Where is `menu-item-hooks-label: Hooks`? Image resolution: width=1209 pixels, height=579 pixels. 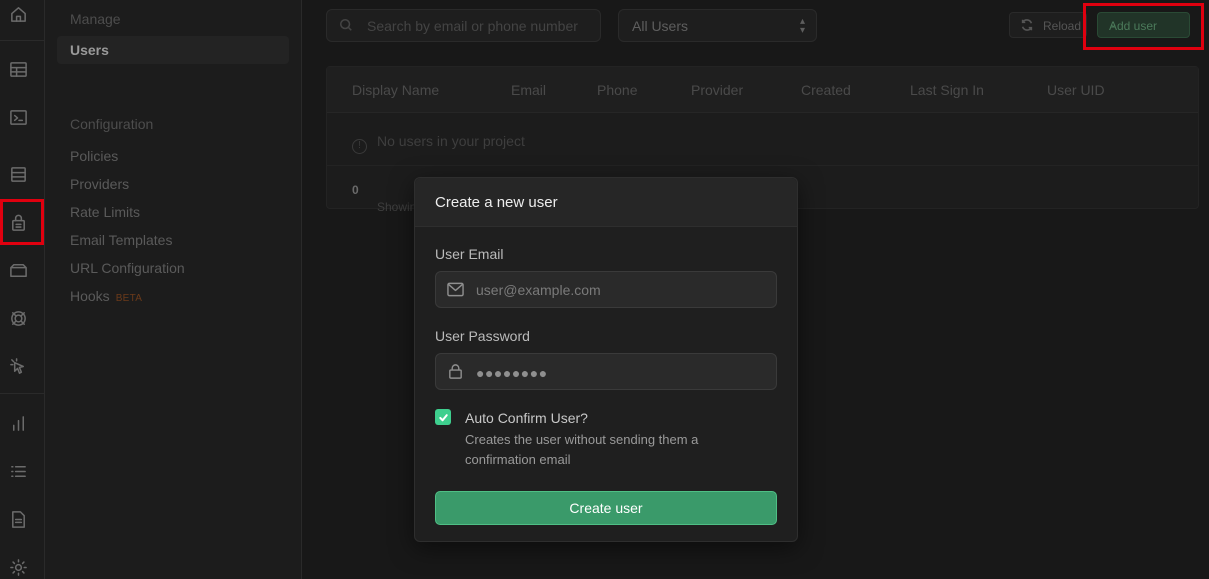 menu-item-hooks-label: Hooks is located at coordinates (90, 296).